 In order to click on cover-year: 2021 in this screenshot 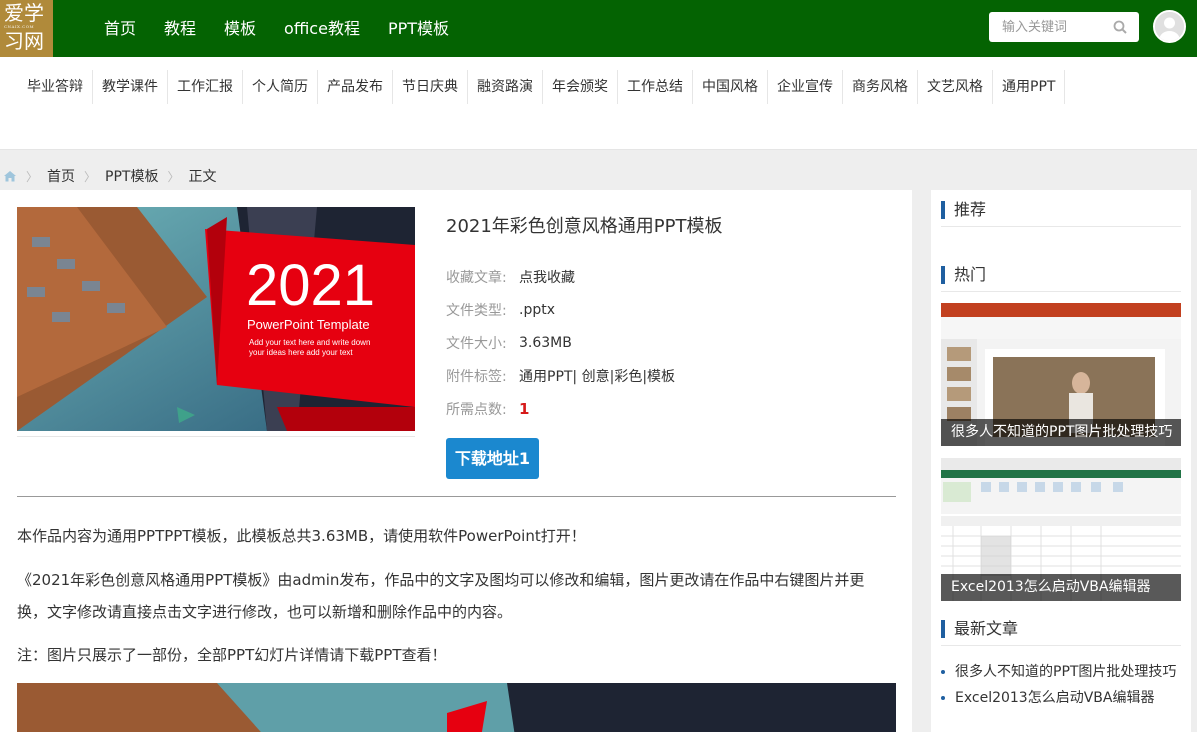, I will do `click(310, 285)`.